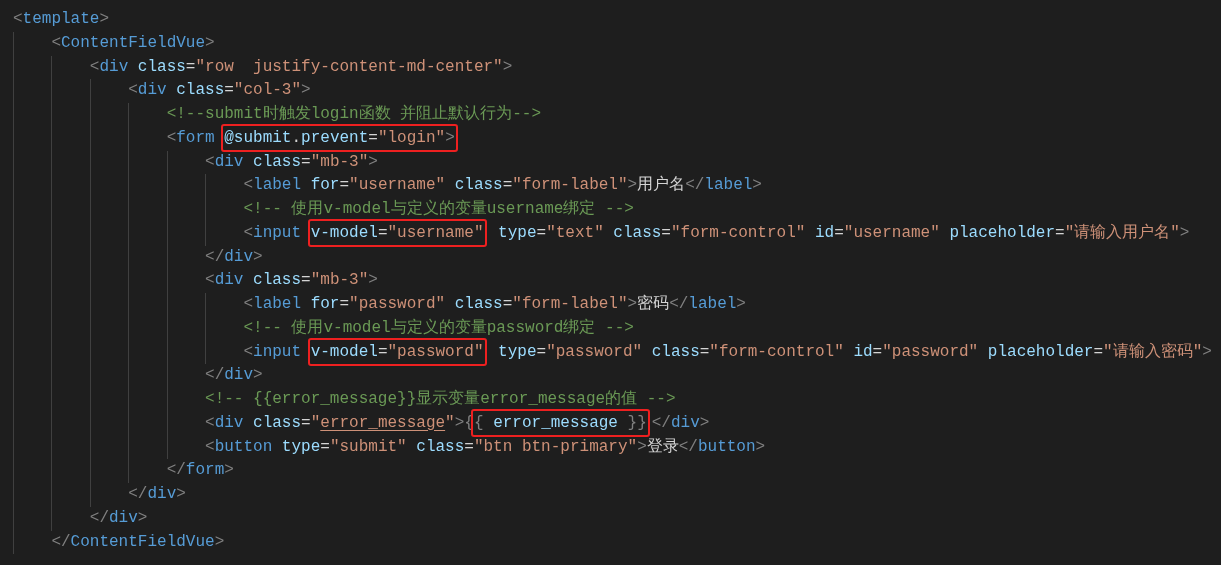  What do you see at coordinates (191, 137) in the screenshot?
I see `code-text: <form` at bounding box center [191, 137].